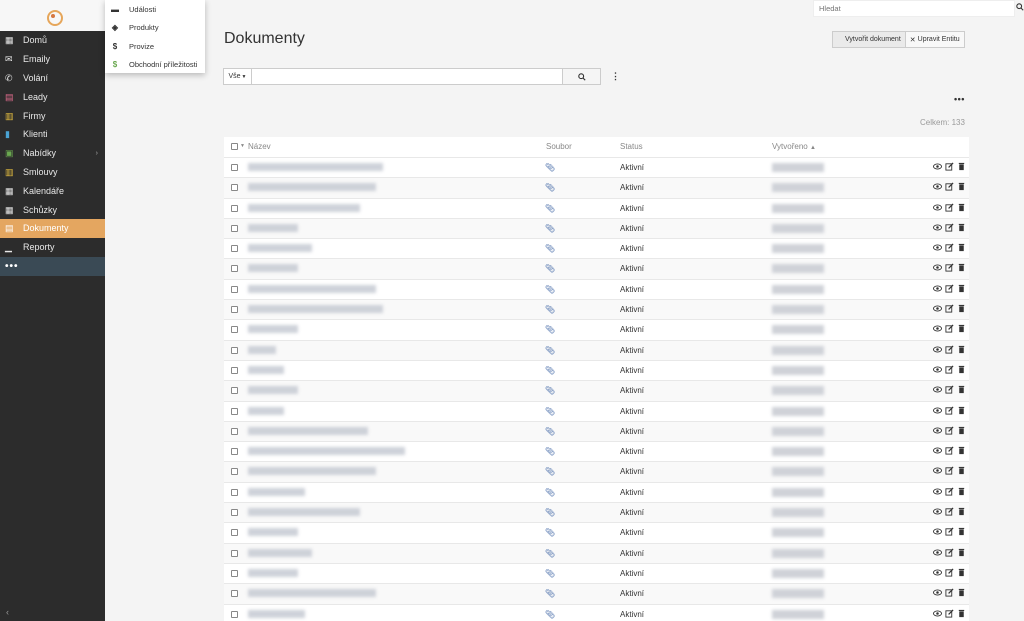 The image size is (1024, 621). Describe the element at coordinates (615, 76) in the screenshot. I see `kebab-menu-icon: ⋮` at that location.